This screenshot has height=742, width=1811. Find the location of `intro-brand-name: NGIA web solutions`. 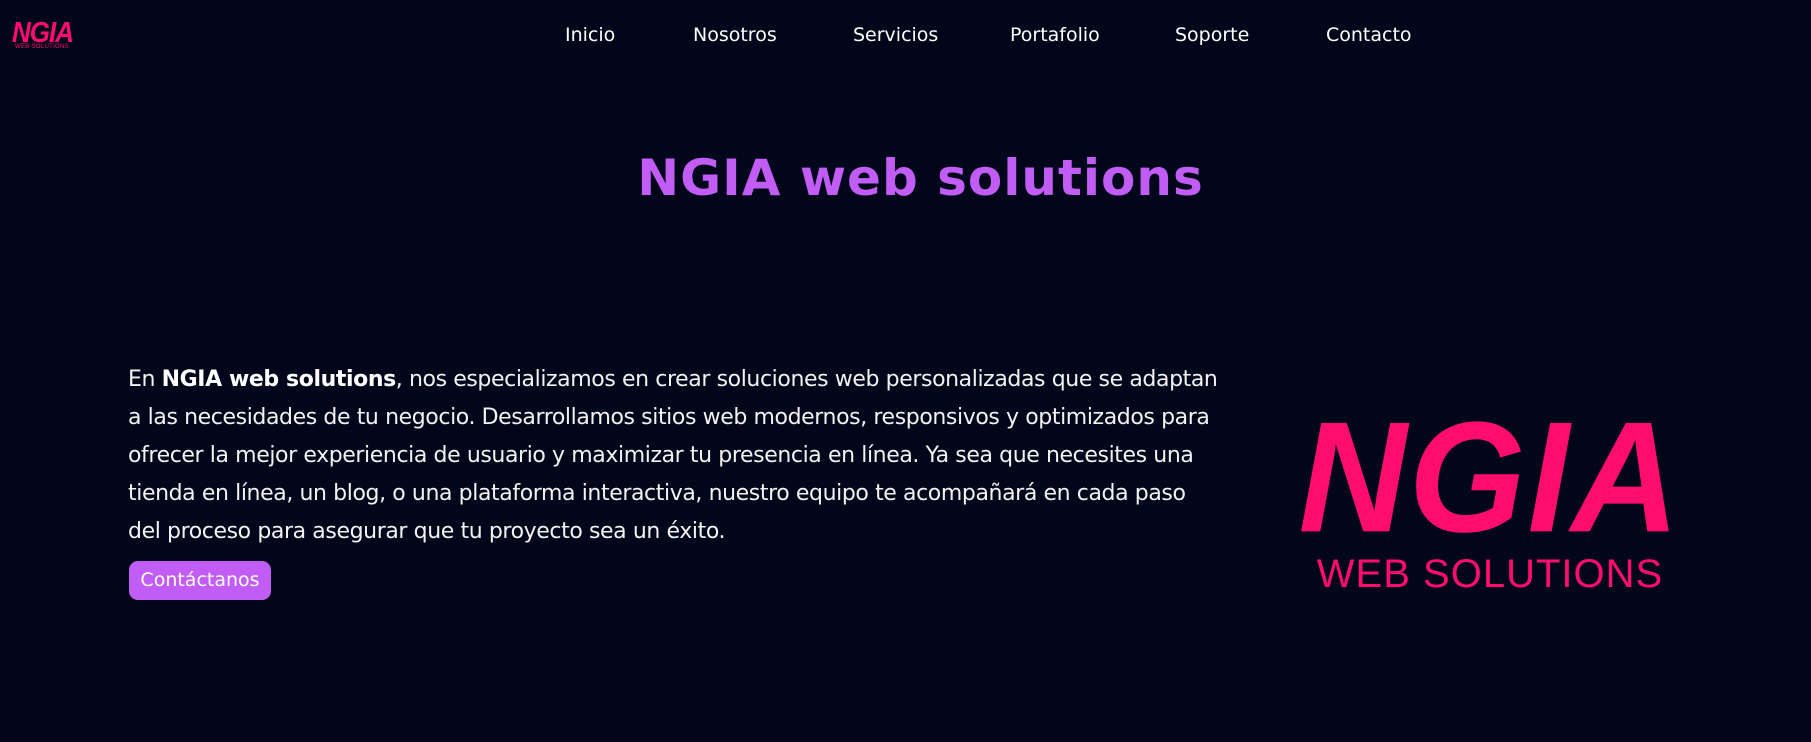

intro-brand-name: NGIA web solutions is located at coordinates (279, 379).